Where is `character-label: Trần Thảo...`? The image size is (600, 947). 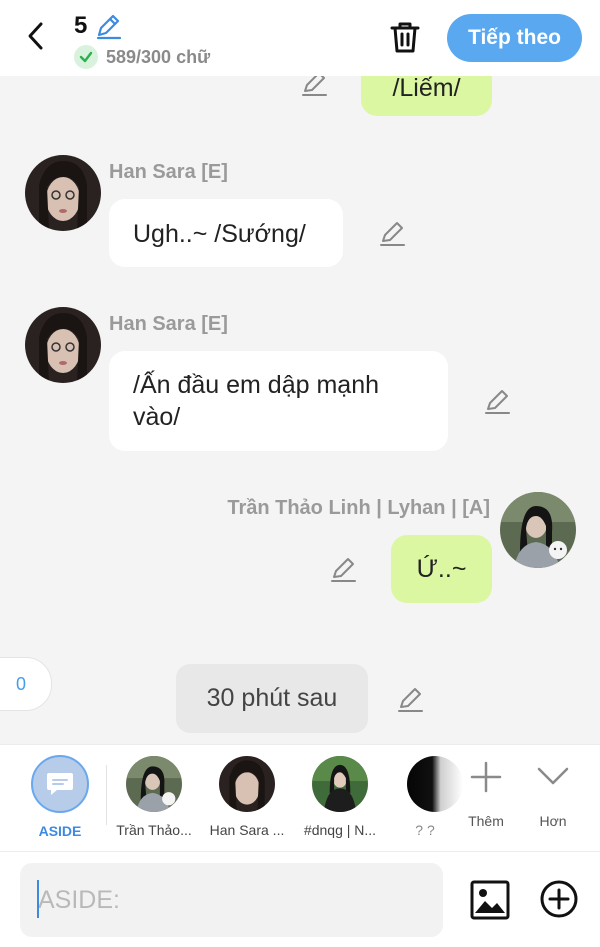 character-label: Trần Thảo... is located at coordinates (154, 830).